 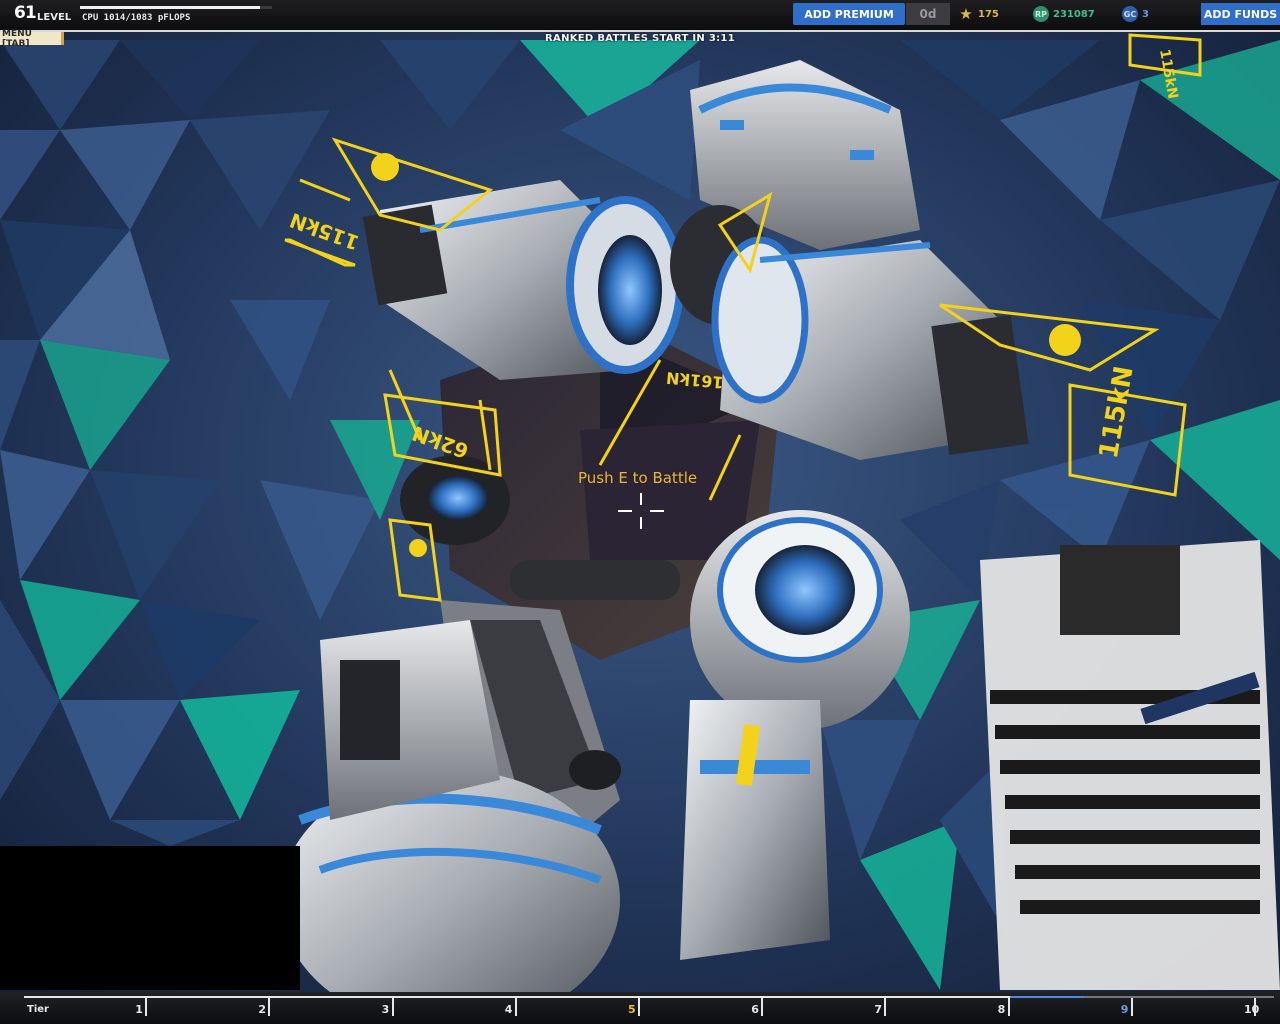 I want to click on star-currency: ★ 175, so click(x=978, y=14).